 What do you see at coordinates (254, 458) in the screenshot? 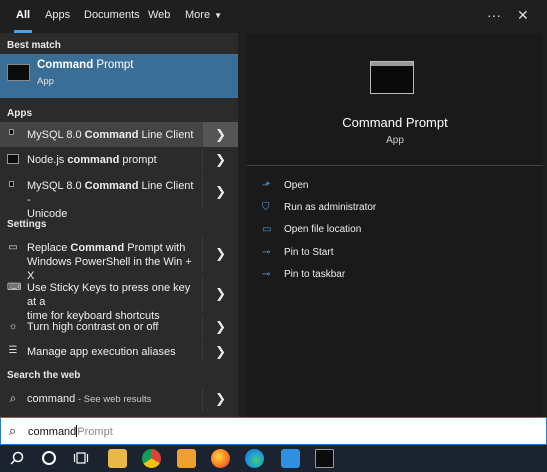
I see `edge-icon` at bounding box center [254, 458].